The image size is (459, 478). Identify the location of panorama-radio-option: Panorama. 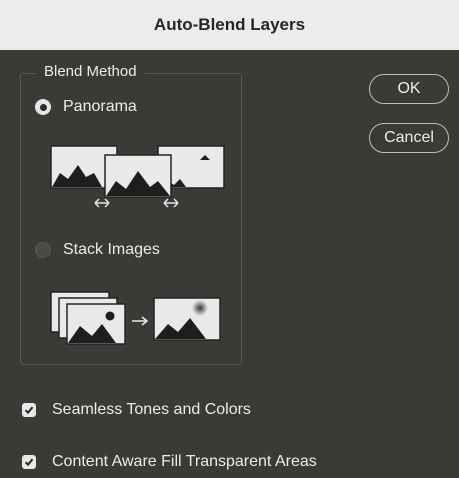
(86, 107).